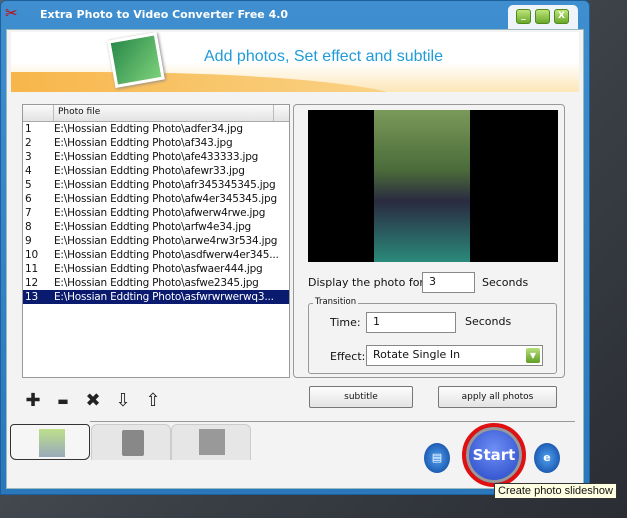 The image size is (627, 518). I want to click on list-header: Photo file, so click(156, 113).